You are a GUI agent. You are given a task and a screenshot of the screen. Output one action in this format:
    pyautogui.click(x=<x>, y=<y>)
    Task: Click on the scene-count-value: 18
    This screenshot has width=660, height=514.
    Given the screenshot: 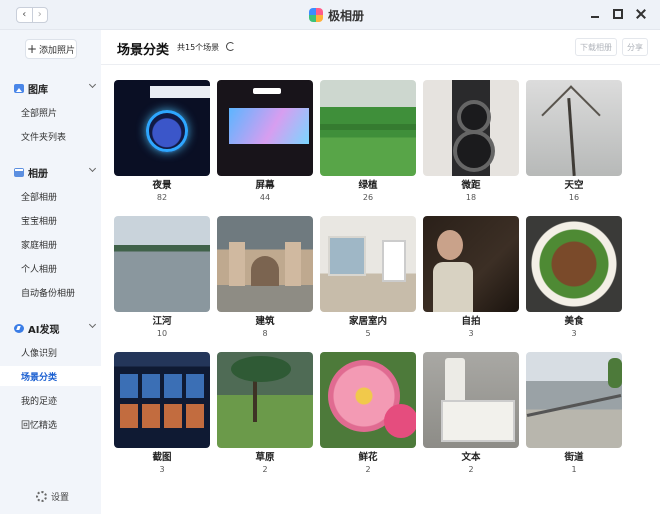 What is the action you would take?
    pyautogui.click(x=471, y=197)
    